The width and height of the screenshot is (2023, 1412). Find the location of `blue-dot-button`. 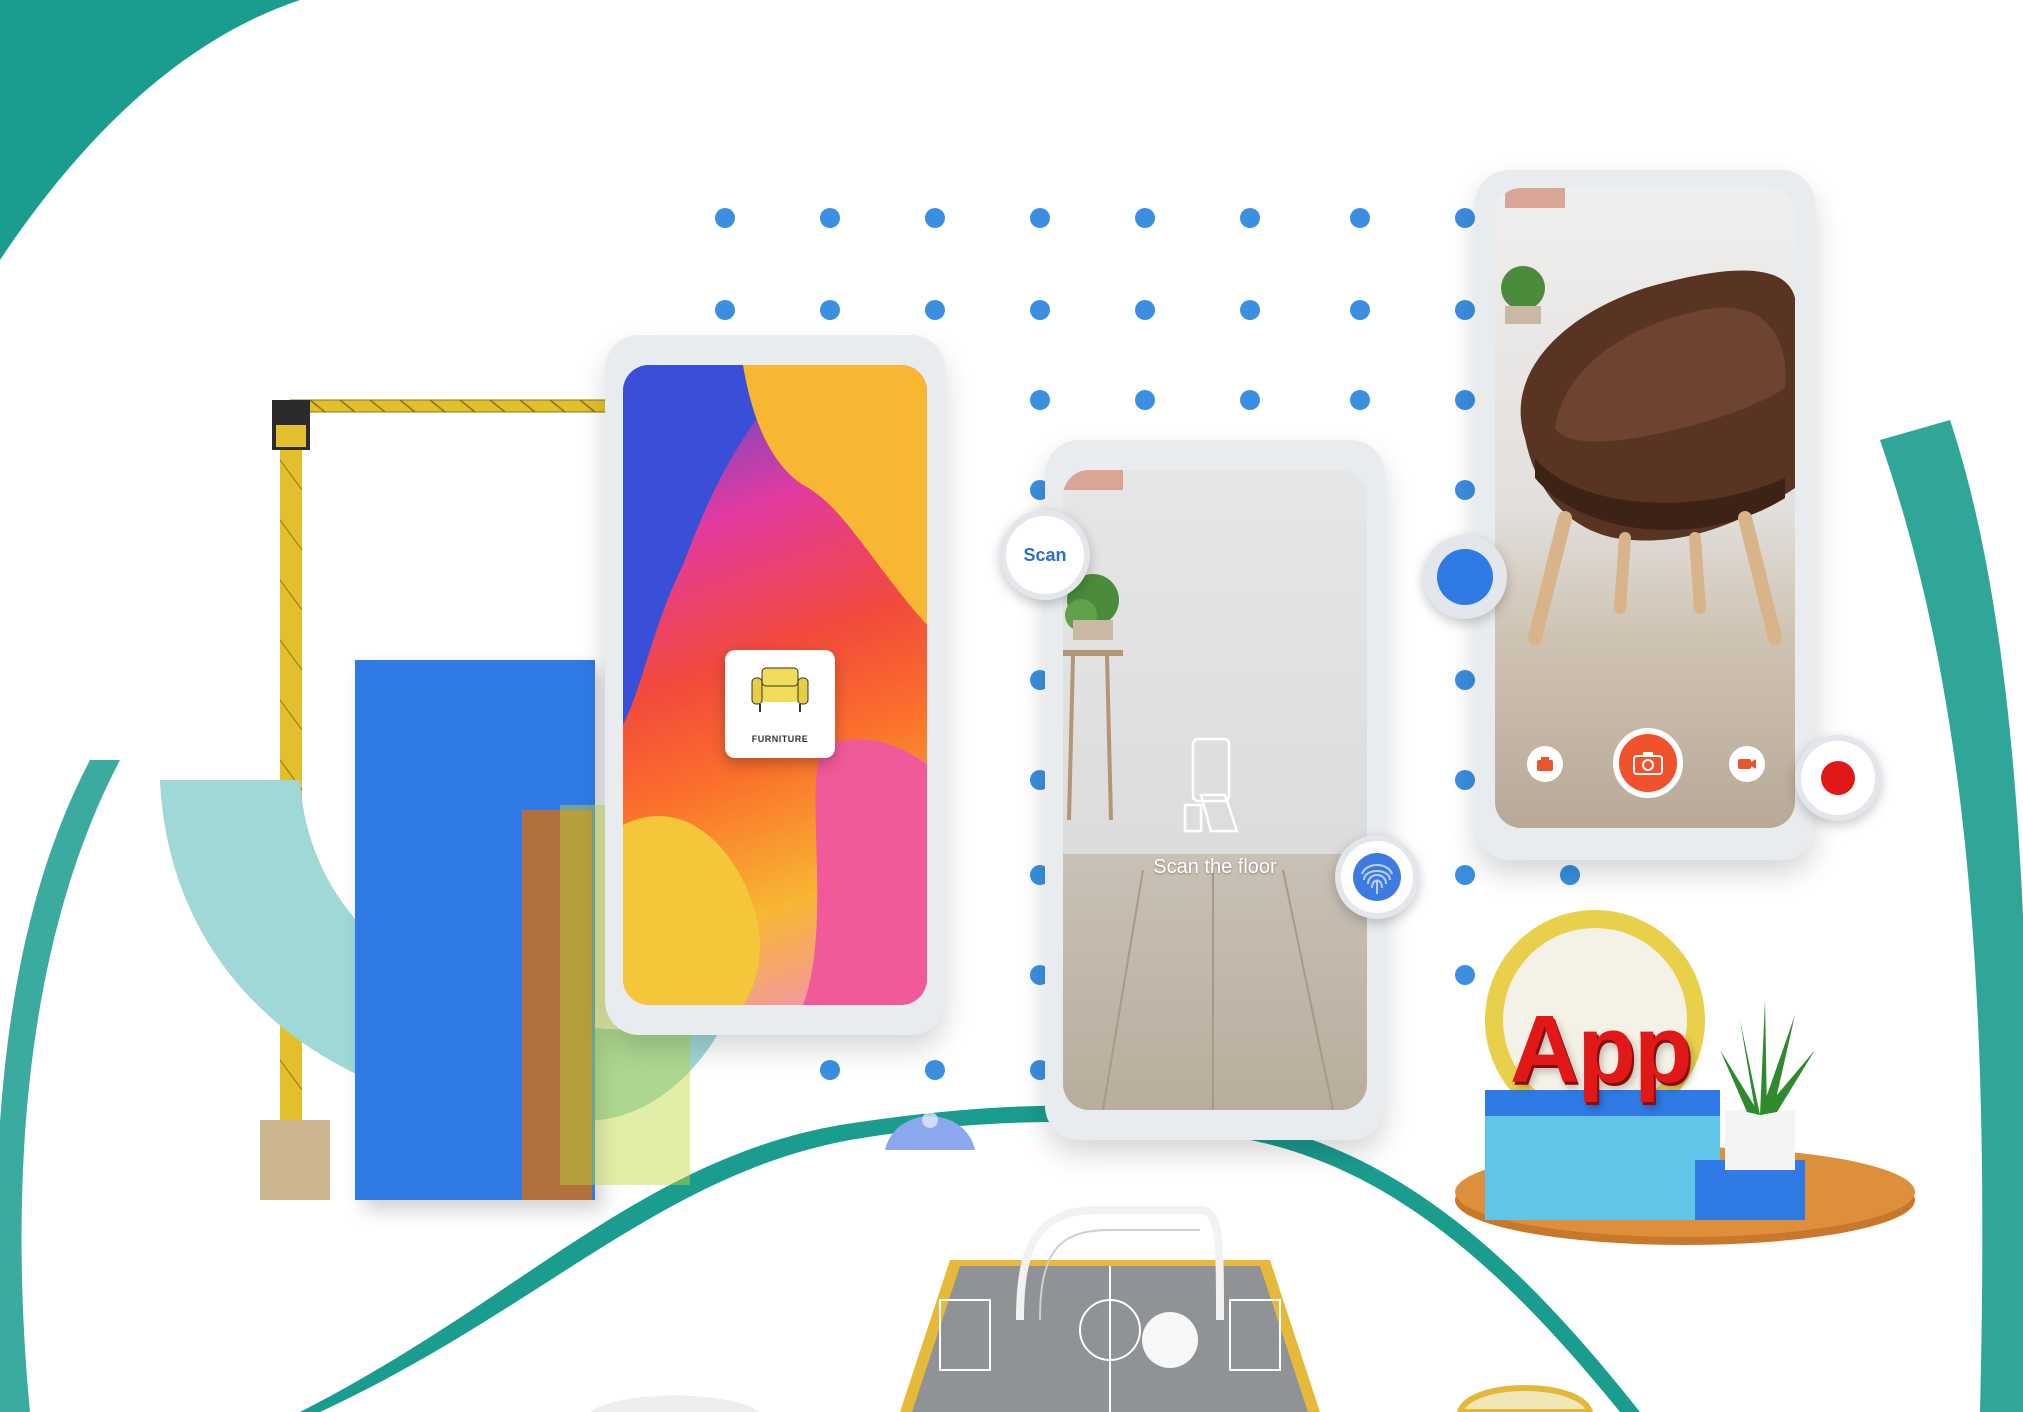

blue-dot-button is located at coordinates (1465, 577).